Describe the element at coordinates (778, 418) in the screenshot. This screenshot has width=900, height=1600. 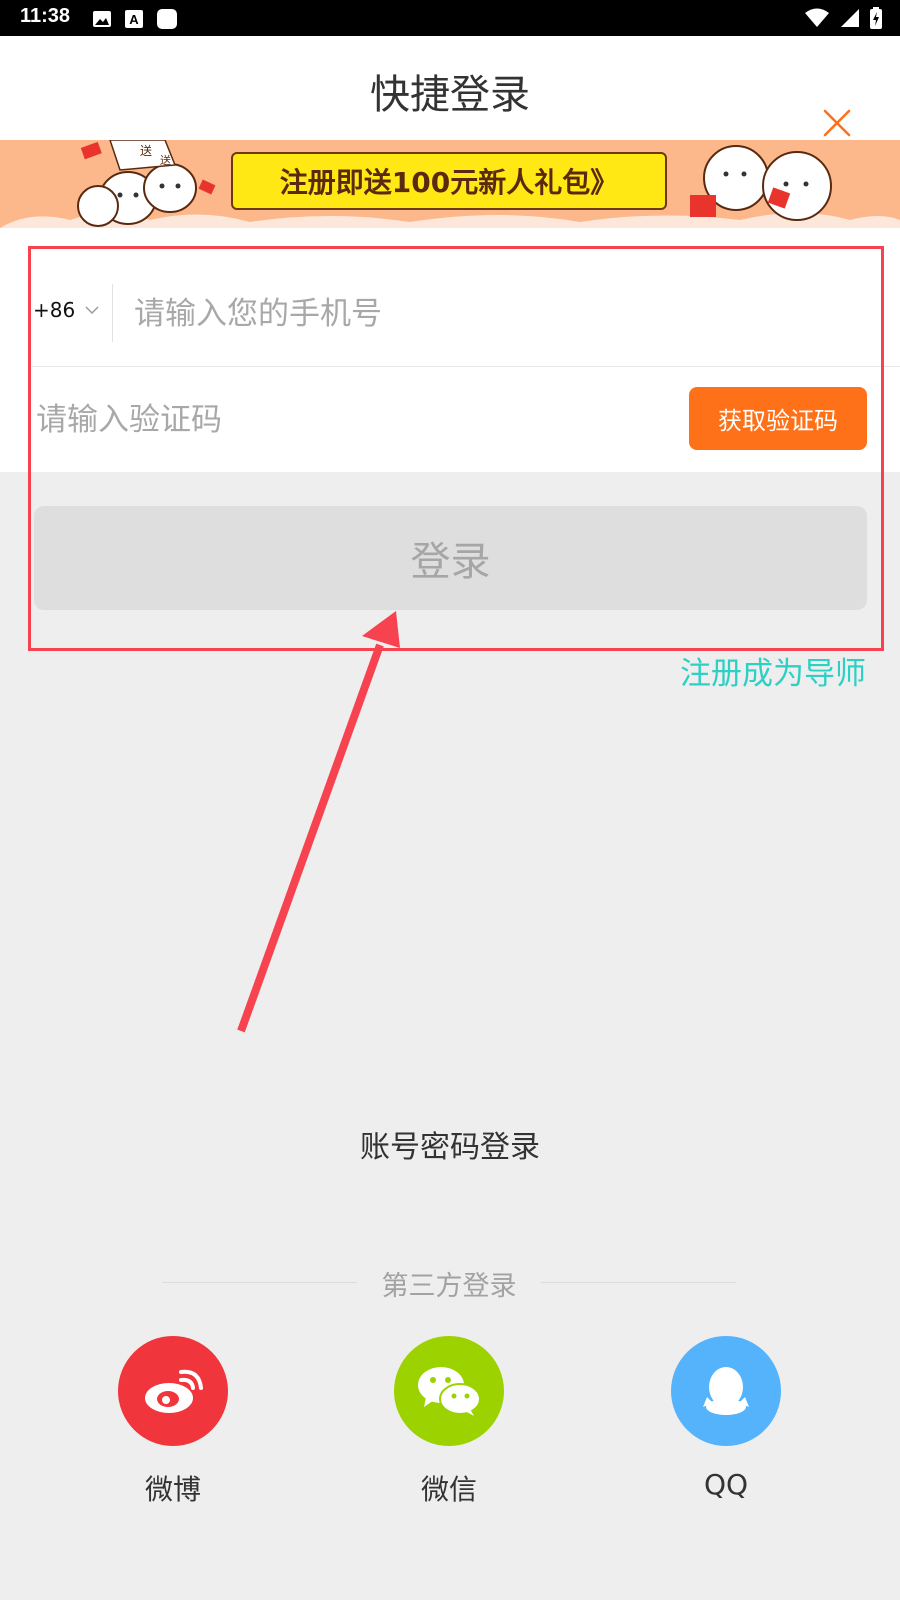
I see `get-code-button: 获取验证码` at that location.